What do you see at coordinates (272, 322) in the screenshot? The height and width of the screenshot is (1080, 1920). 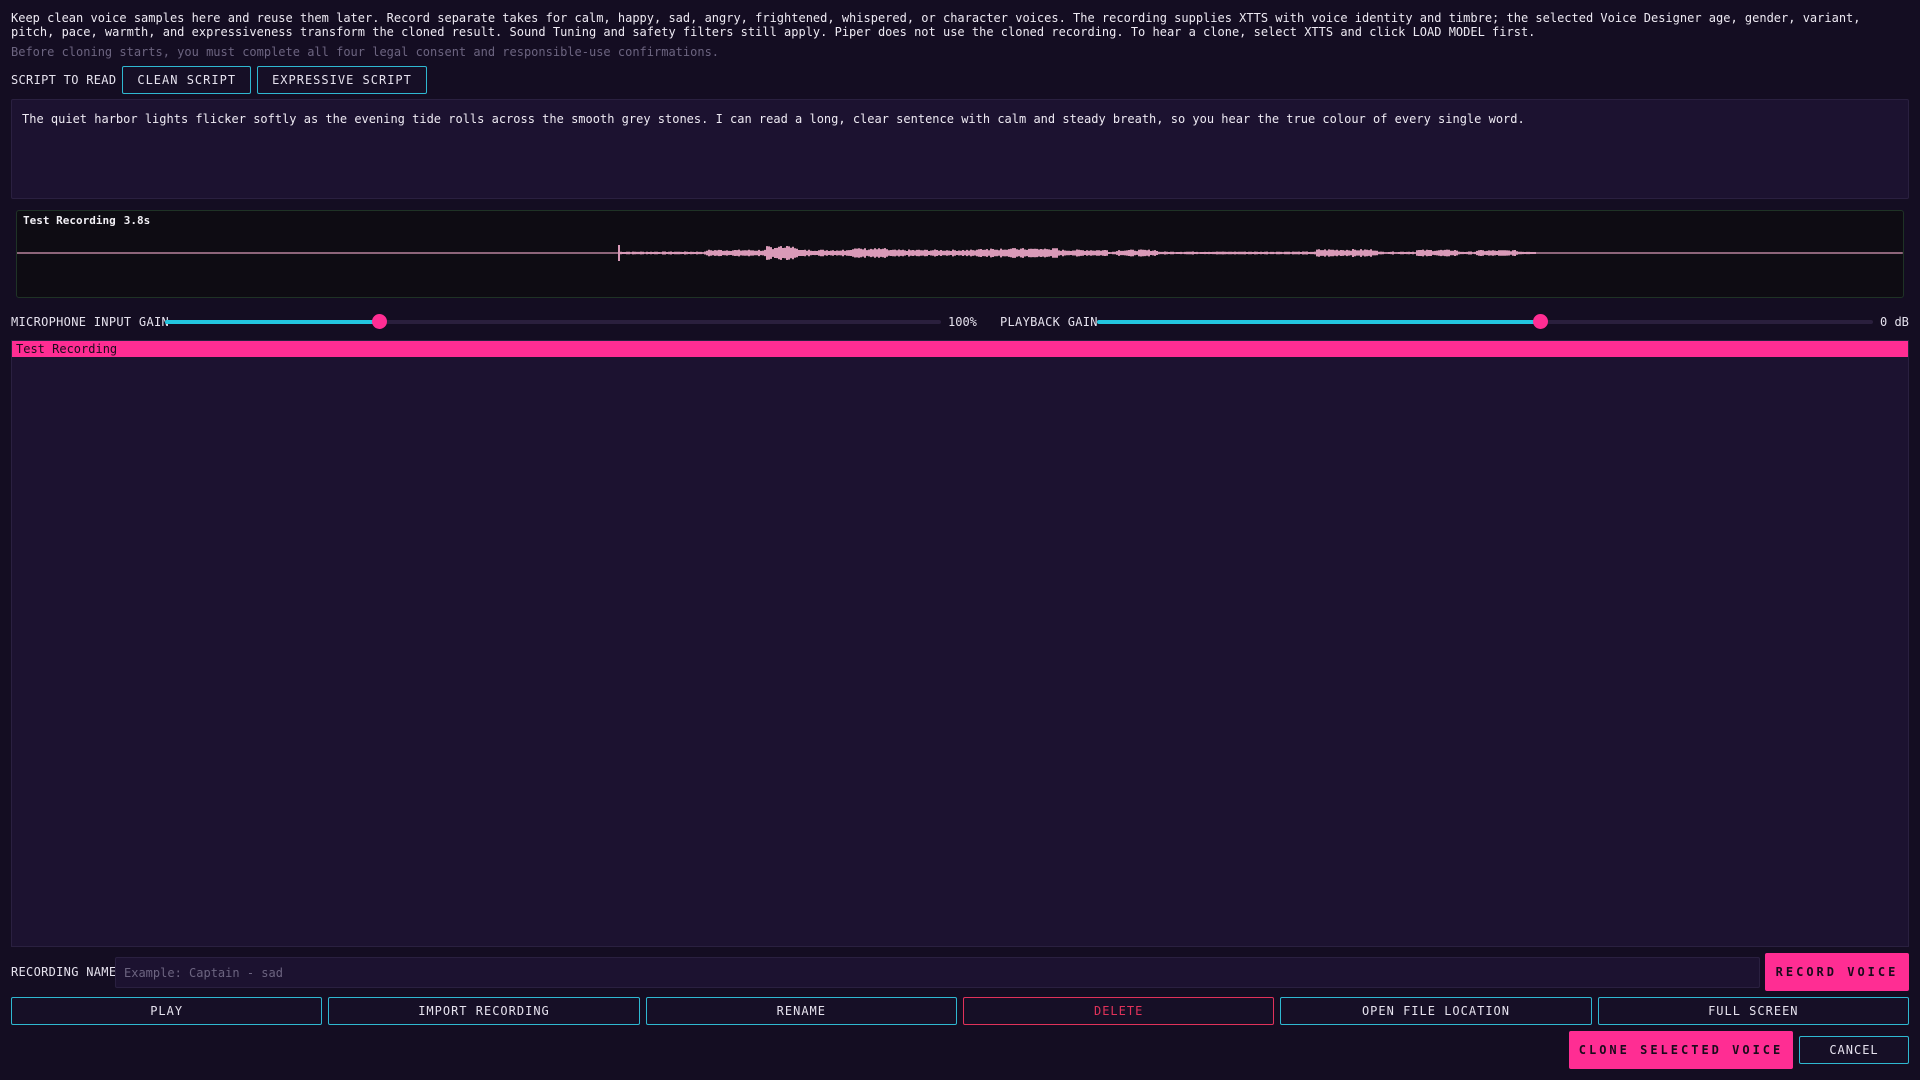 I see `mic-gain-fill` at bounding box center [272, 322].